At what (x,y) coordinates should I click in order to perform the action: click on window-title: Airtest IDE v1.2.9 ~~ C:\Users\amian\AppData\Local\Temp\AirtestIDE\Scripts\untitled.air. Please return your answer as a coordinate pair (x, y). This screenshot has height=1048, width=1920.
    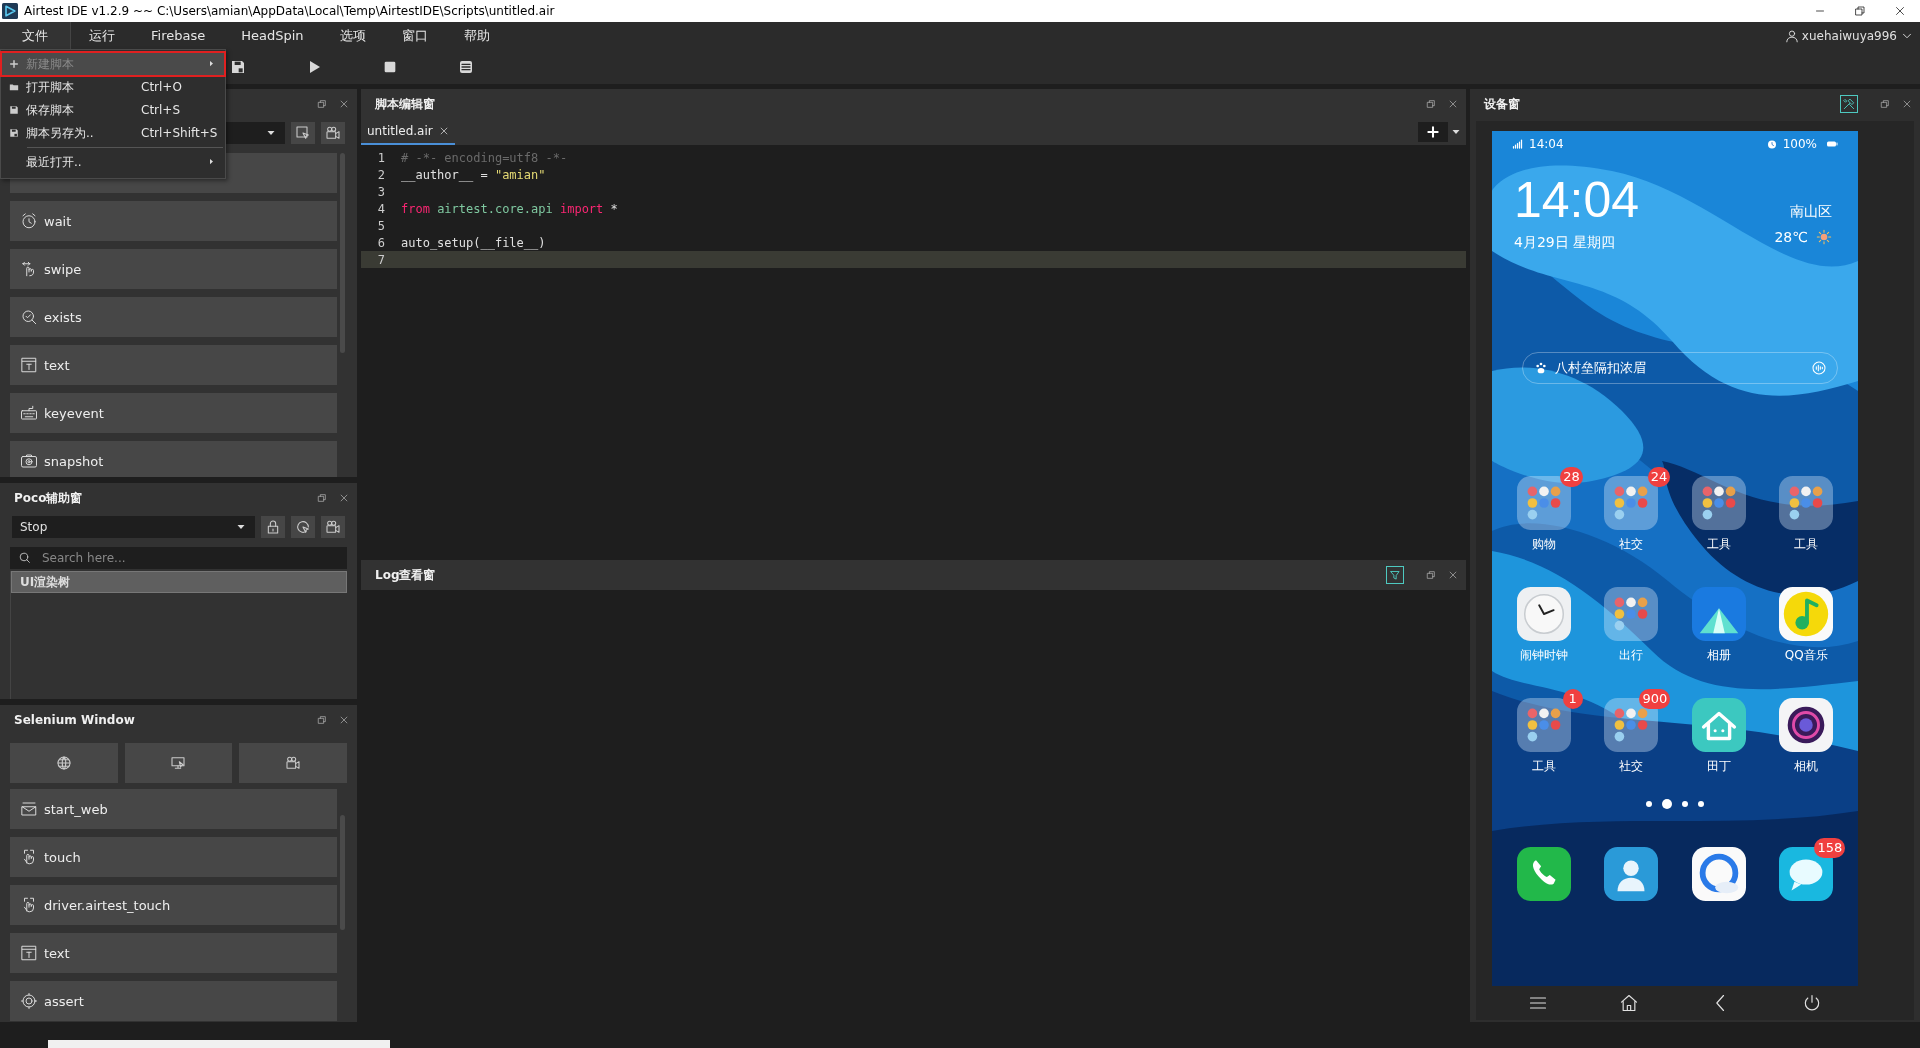
    Looking at the image, I should click on (289, 11).